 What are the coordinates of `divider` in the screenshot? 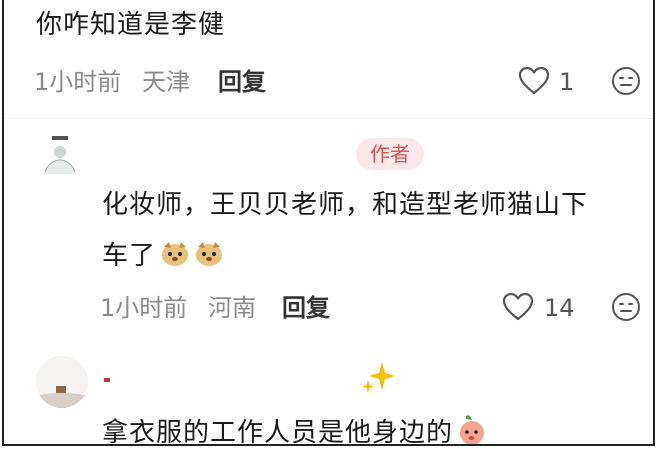 It's located at (328, 118).